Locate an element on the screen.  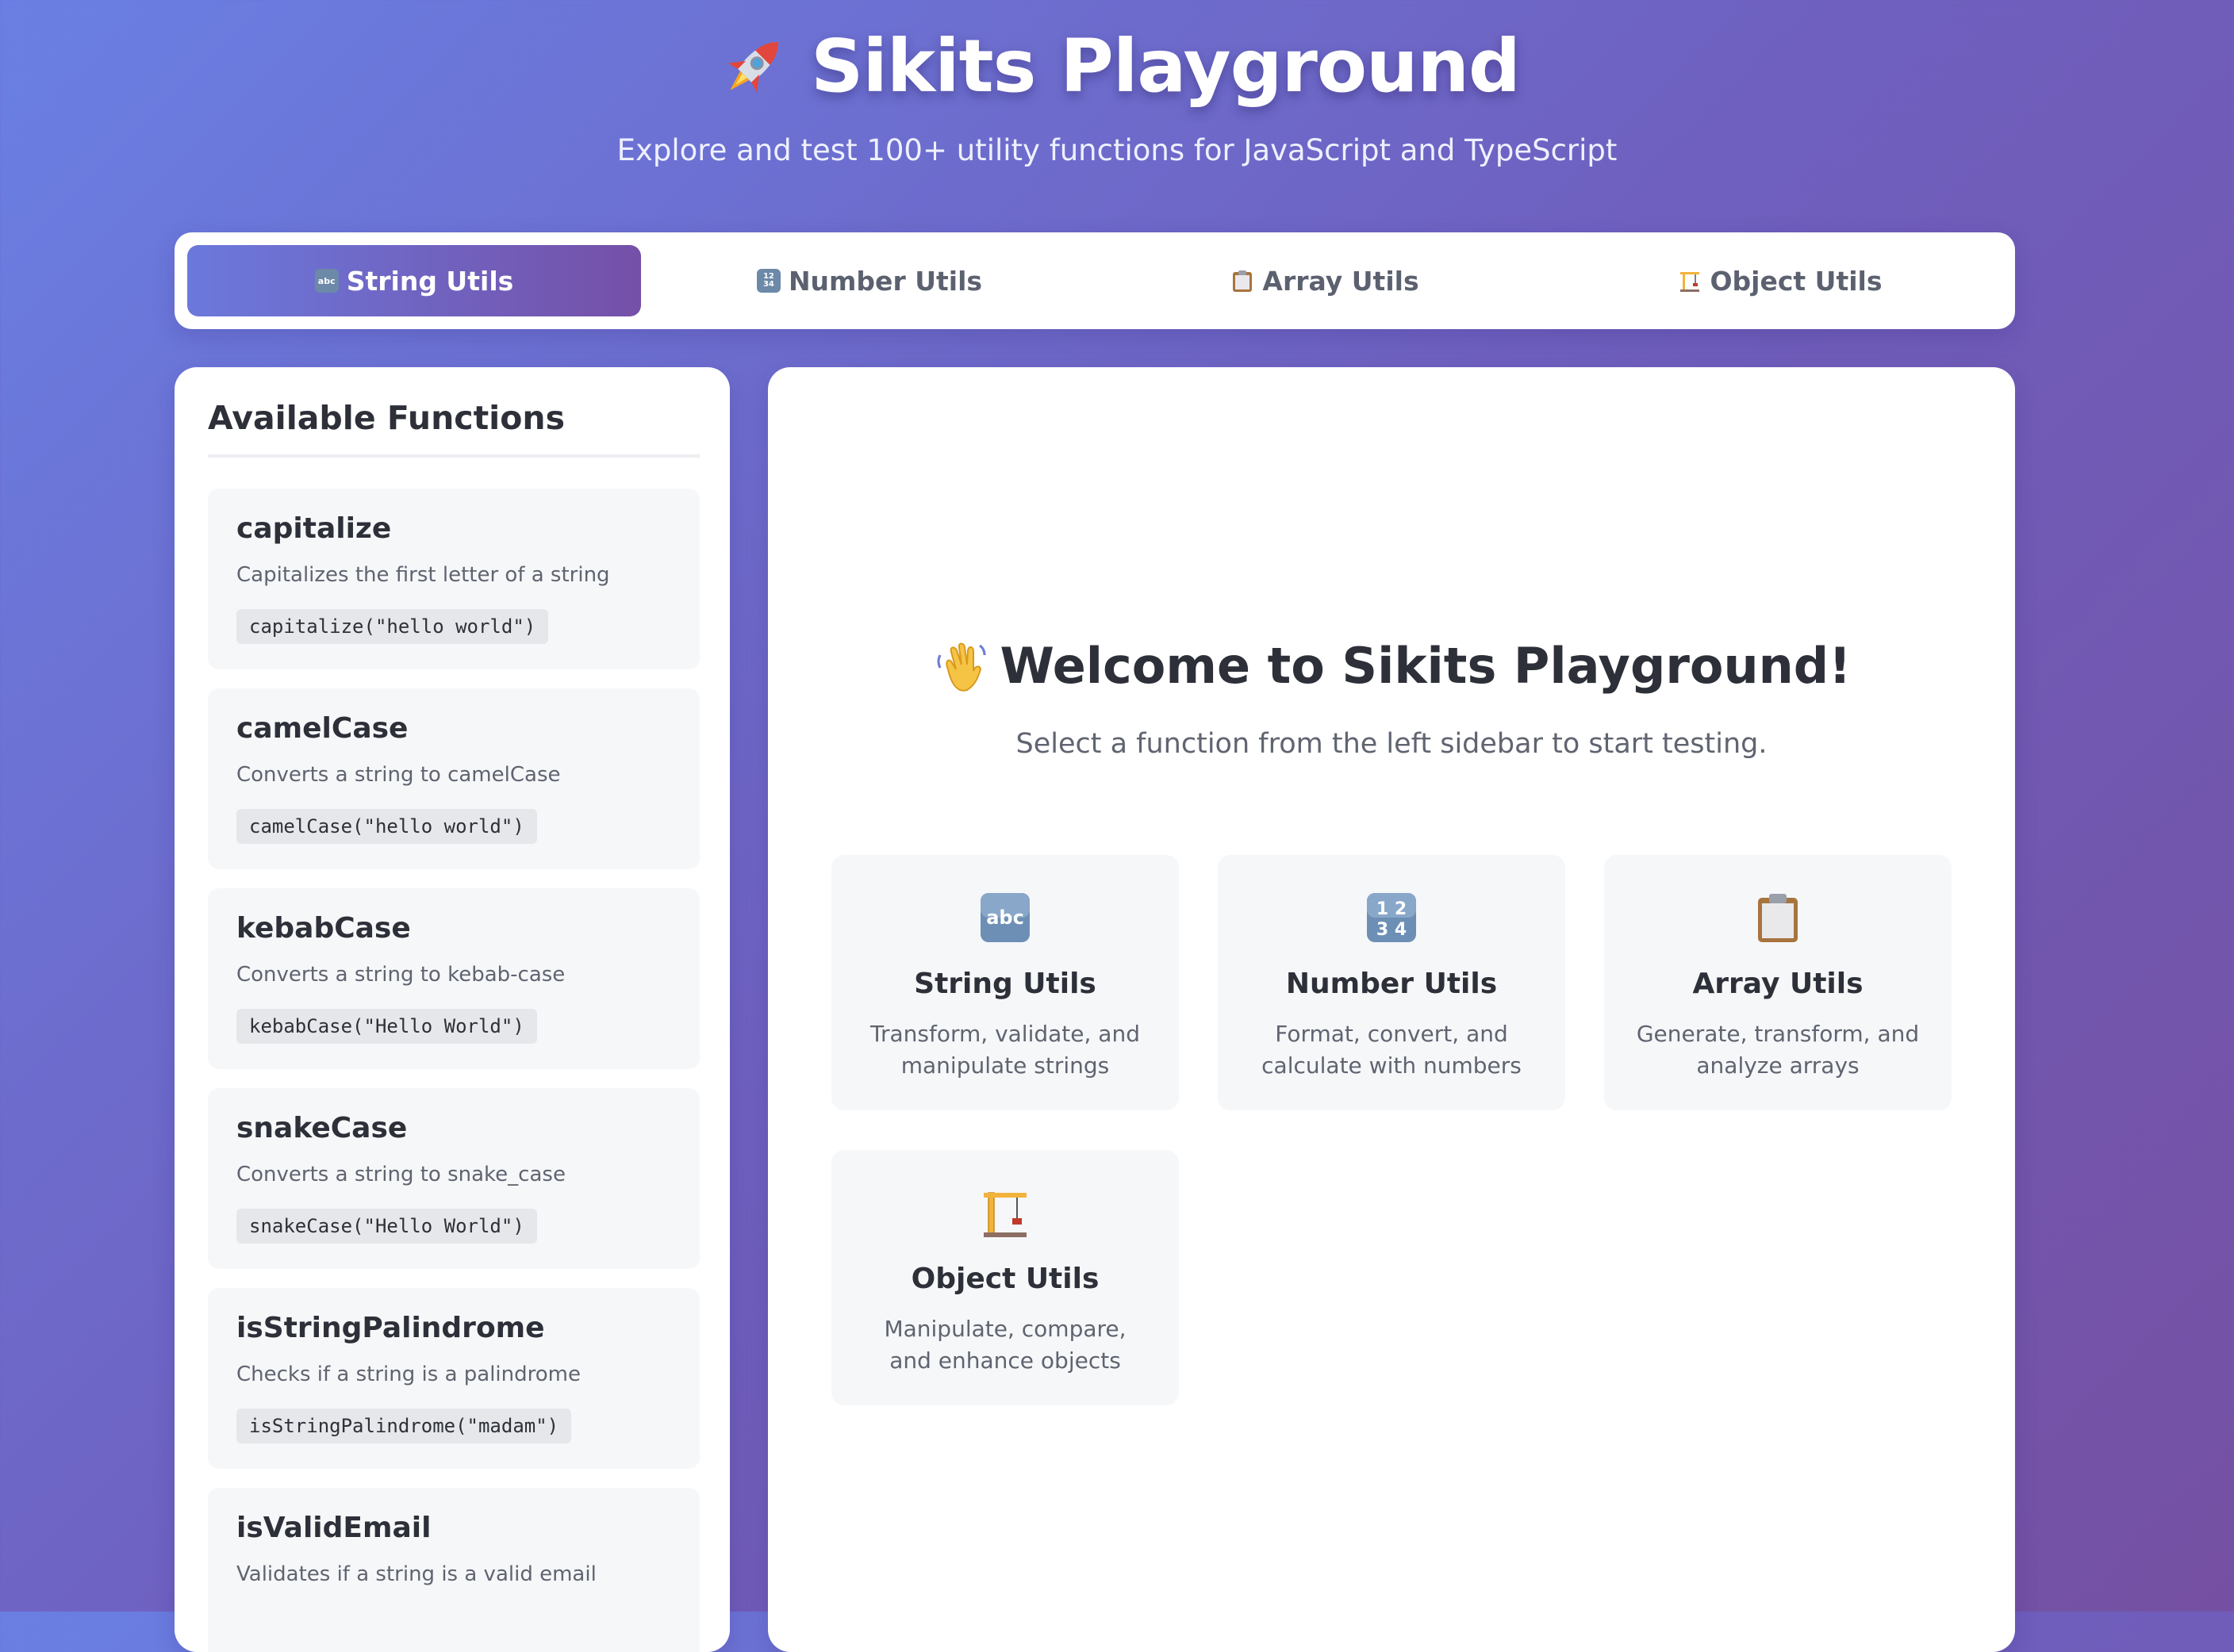
tab-array-utils: Array Utils is located at coordinates (1325, 280).